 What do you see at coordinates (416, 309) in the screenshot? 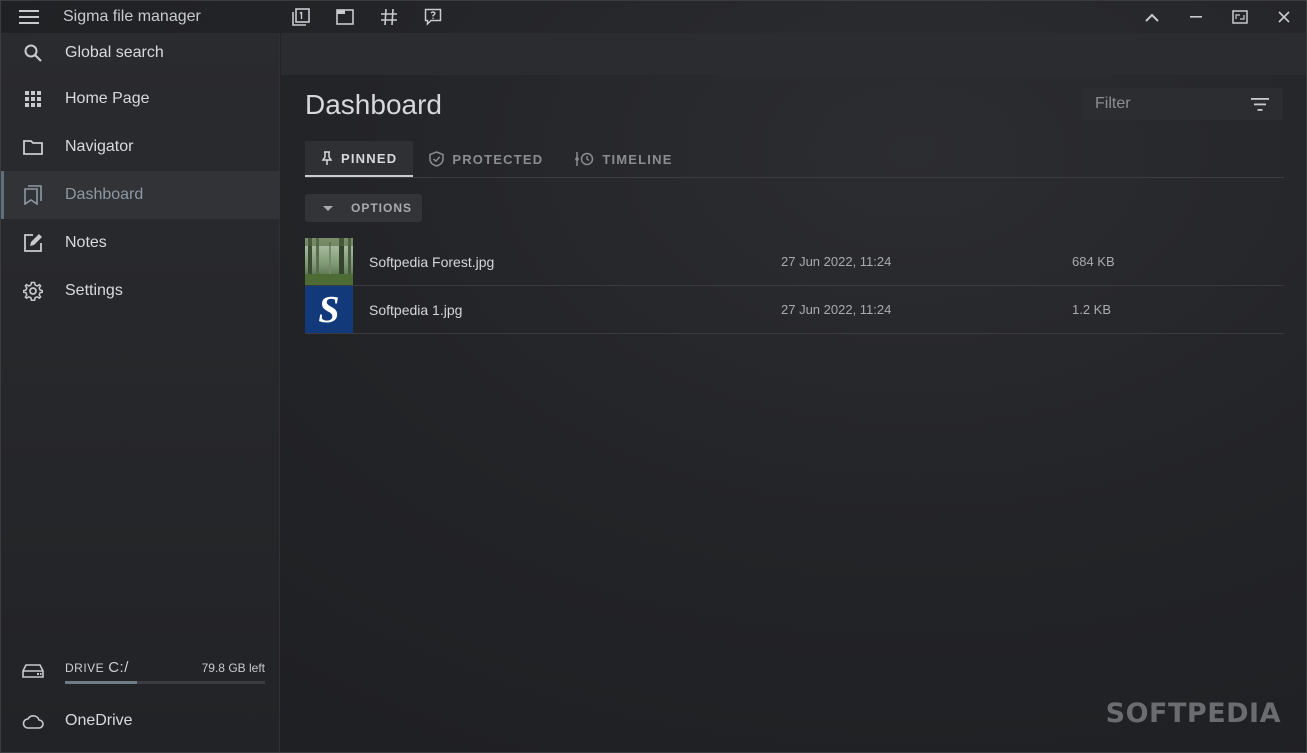
I see `file-name: Softpedia 1.jpg` at bounding box center [416, 309].